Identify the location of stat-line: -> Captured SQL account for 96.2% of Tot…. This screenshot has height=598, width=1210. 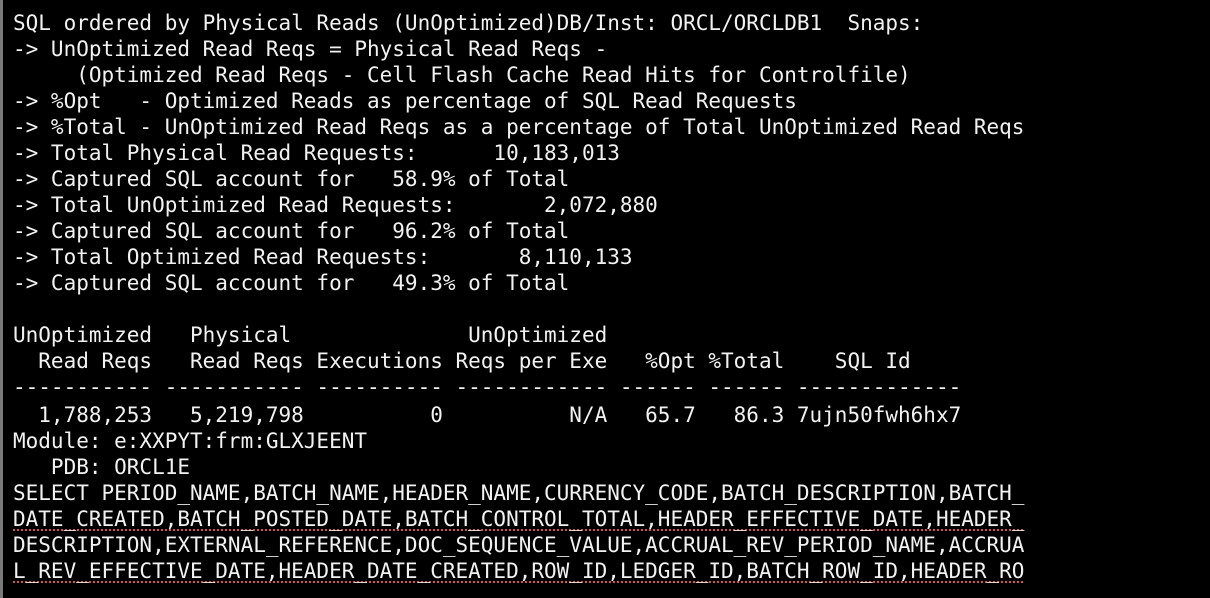
(291, 231).